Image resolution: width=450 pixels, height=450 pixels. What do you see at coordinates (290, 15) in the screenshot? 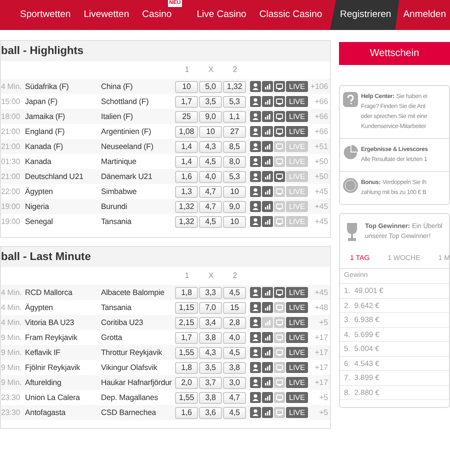
I see `nav-link: Classic Casino` at bounding box center [290, 15].